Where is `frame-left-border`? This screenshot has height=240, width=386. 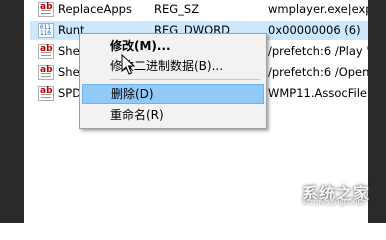 frame-left-border is located at coordinates (12, 111).